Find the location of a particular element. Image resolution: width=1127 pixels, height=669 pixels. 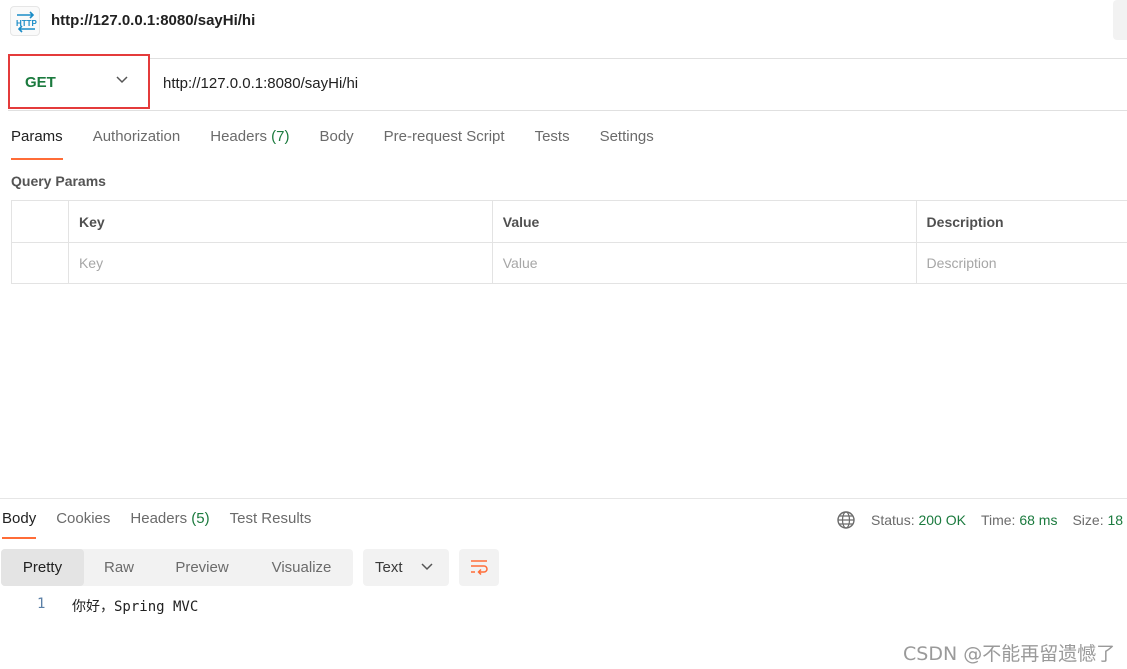

request-title: http://127.0.0.1:8080/sayHi/hi is located at coordinates (153, 20).